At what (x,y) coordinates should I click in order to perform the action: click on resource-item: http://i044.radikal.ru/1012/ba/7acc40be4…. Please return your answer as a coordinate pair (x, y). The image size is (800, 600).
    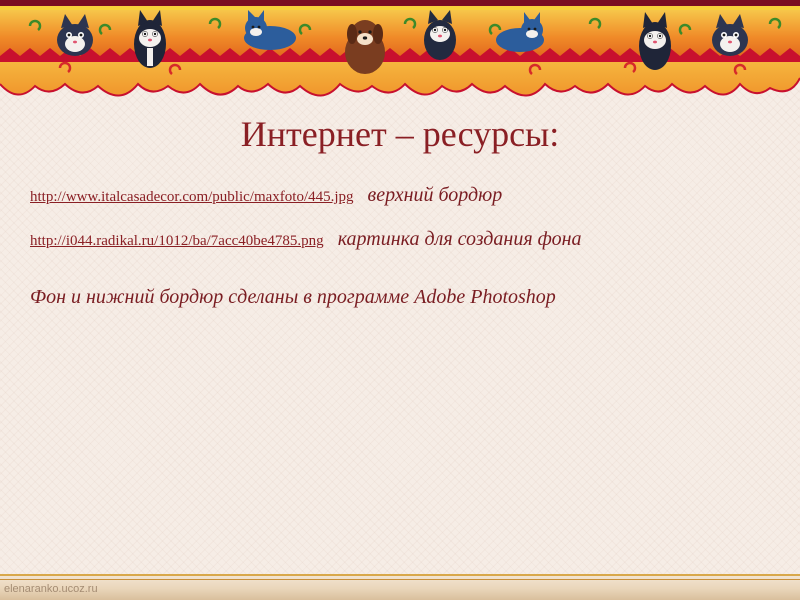
    Looking at the image, I should click on (306, 239).